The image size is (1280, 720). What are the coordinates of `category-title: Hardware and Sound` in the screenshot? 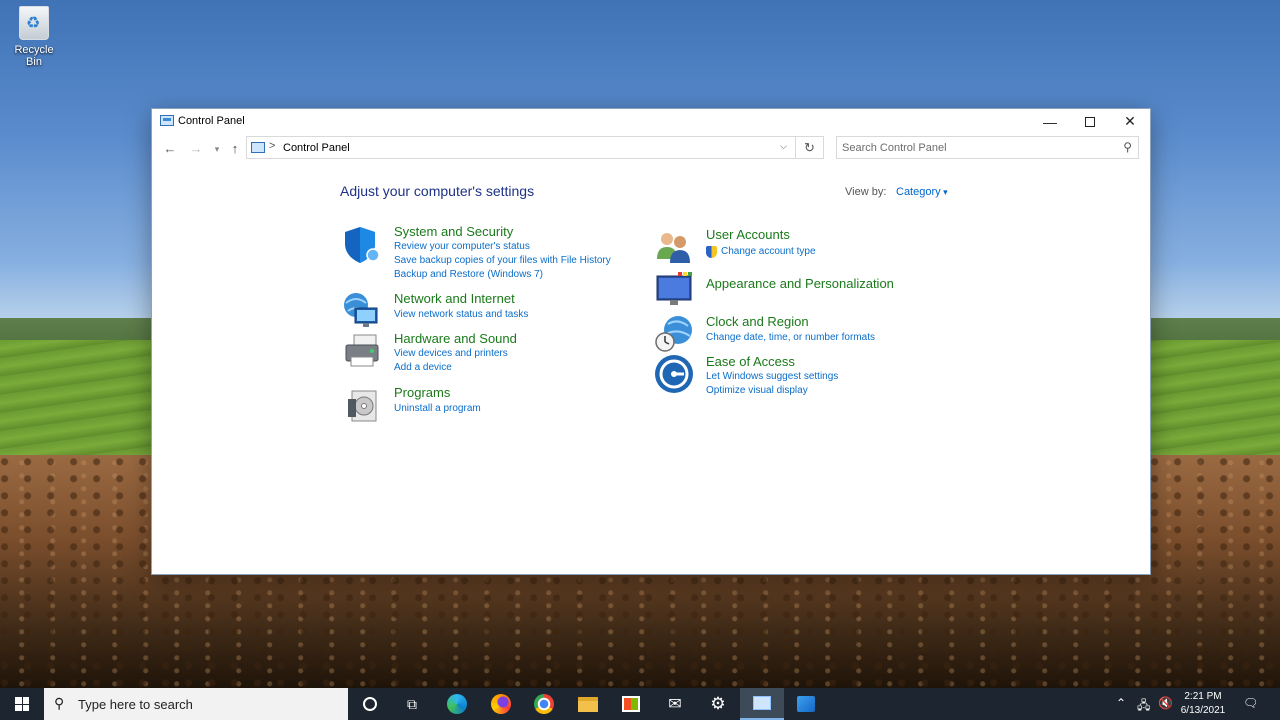 It's located at (455, 338).